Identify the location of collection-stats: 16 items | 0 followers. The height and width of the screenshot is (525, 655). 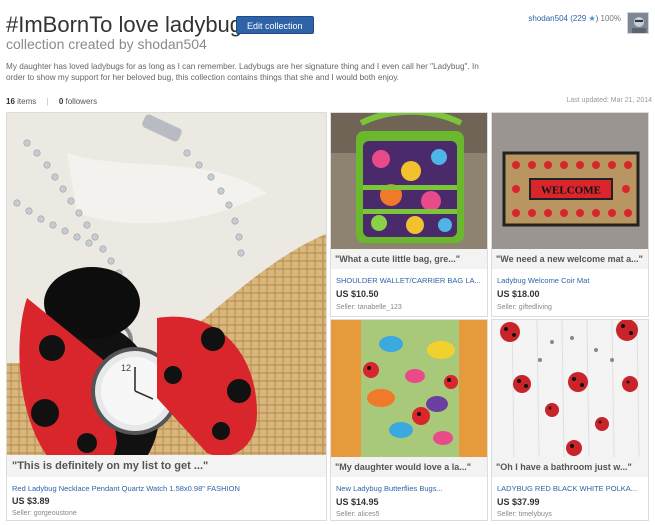
(51, 101).